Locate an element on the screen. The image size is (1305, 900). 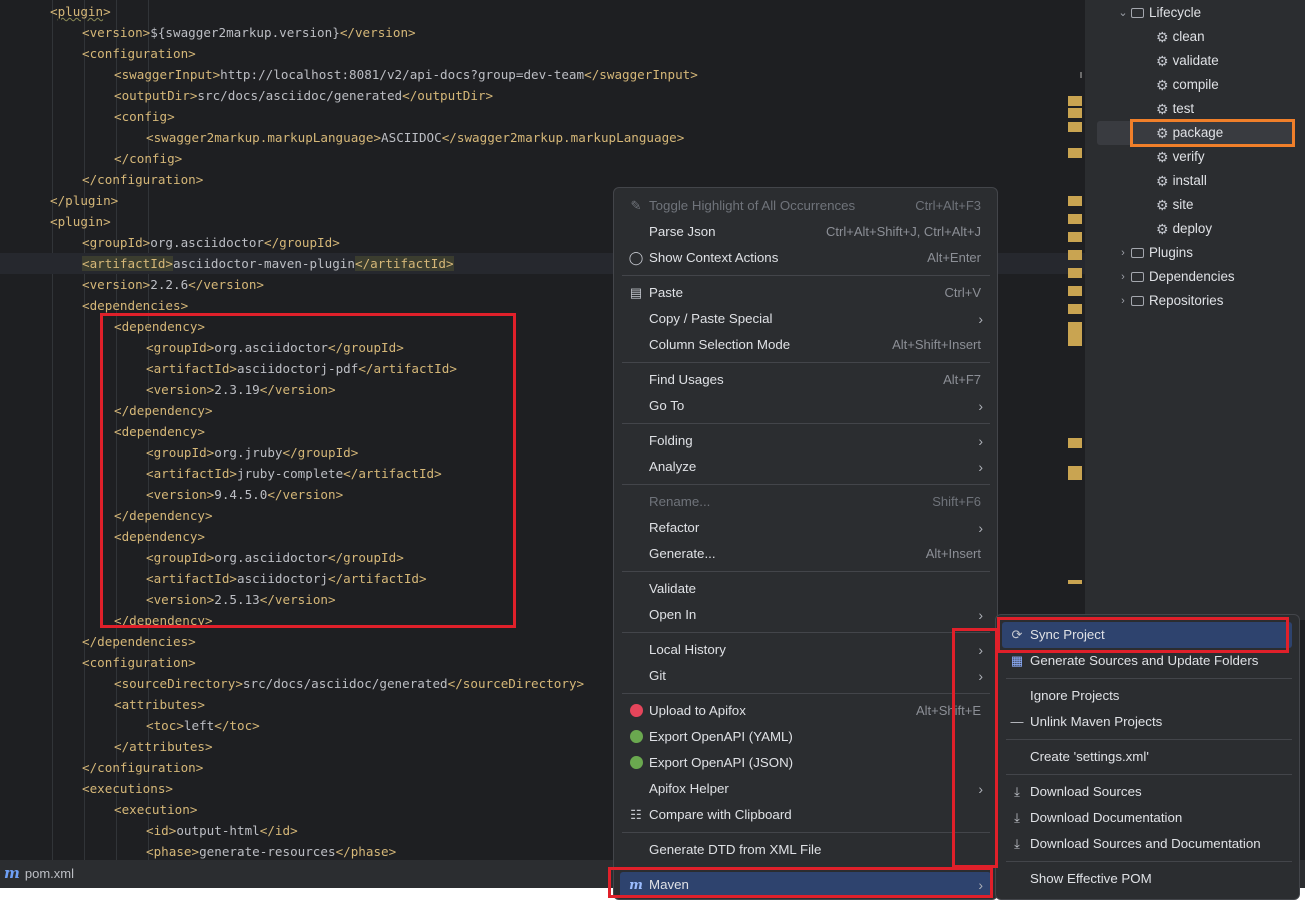
lifecycle-goal-install: ⚙ install is located at coordinates (1181, 181).